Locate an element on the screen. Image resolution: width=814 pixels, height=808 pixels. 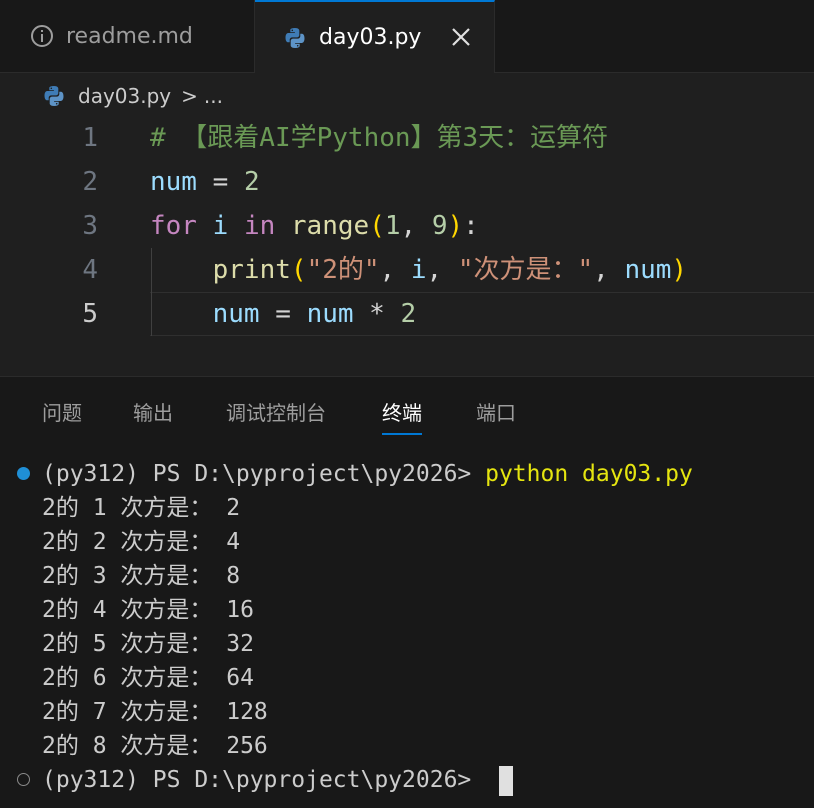
panel-tab-ports: 端口 is located at coordinates (496, 415).